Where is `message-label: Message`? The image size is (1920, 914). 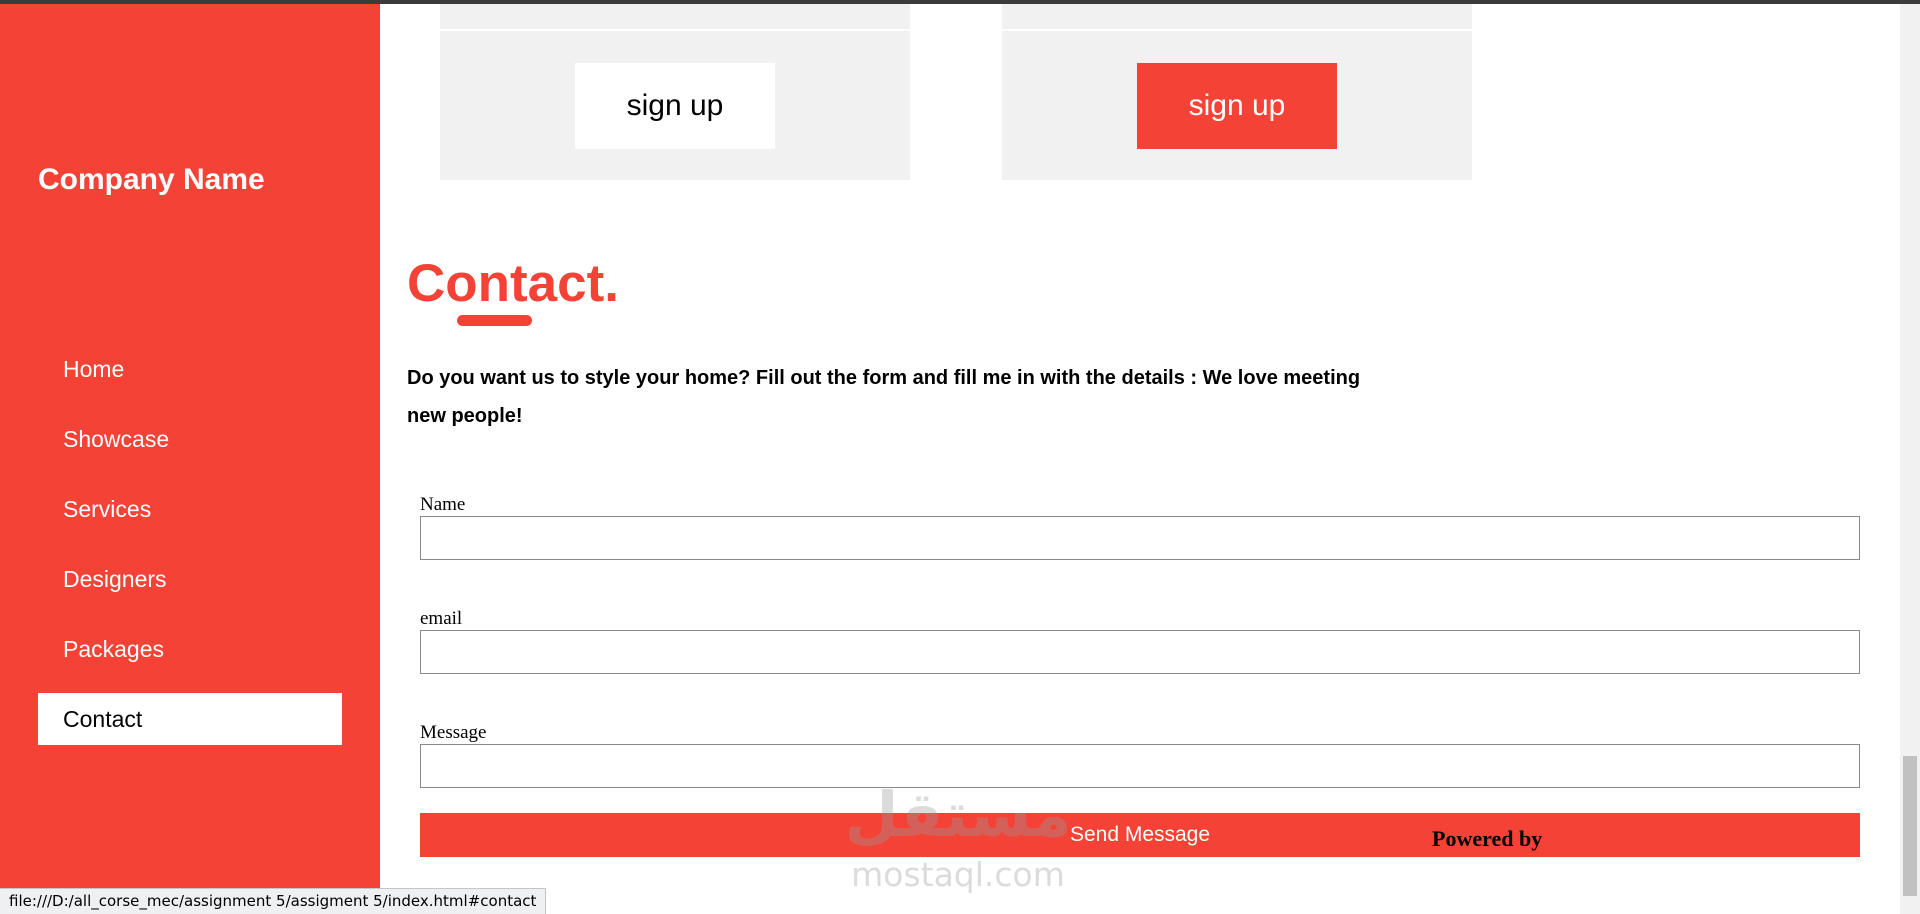 message-label: Message is located at coordinates (453, 732).